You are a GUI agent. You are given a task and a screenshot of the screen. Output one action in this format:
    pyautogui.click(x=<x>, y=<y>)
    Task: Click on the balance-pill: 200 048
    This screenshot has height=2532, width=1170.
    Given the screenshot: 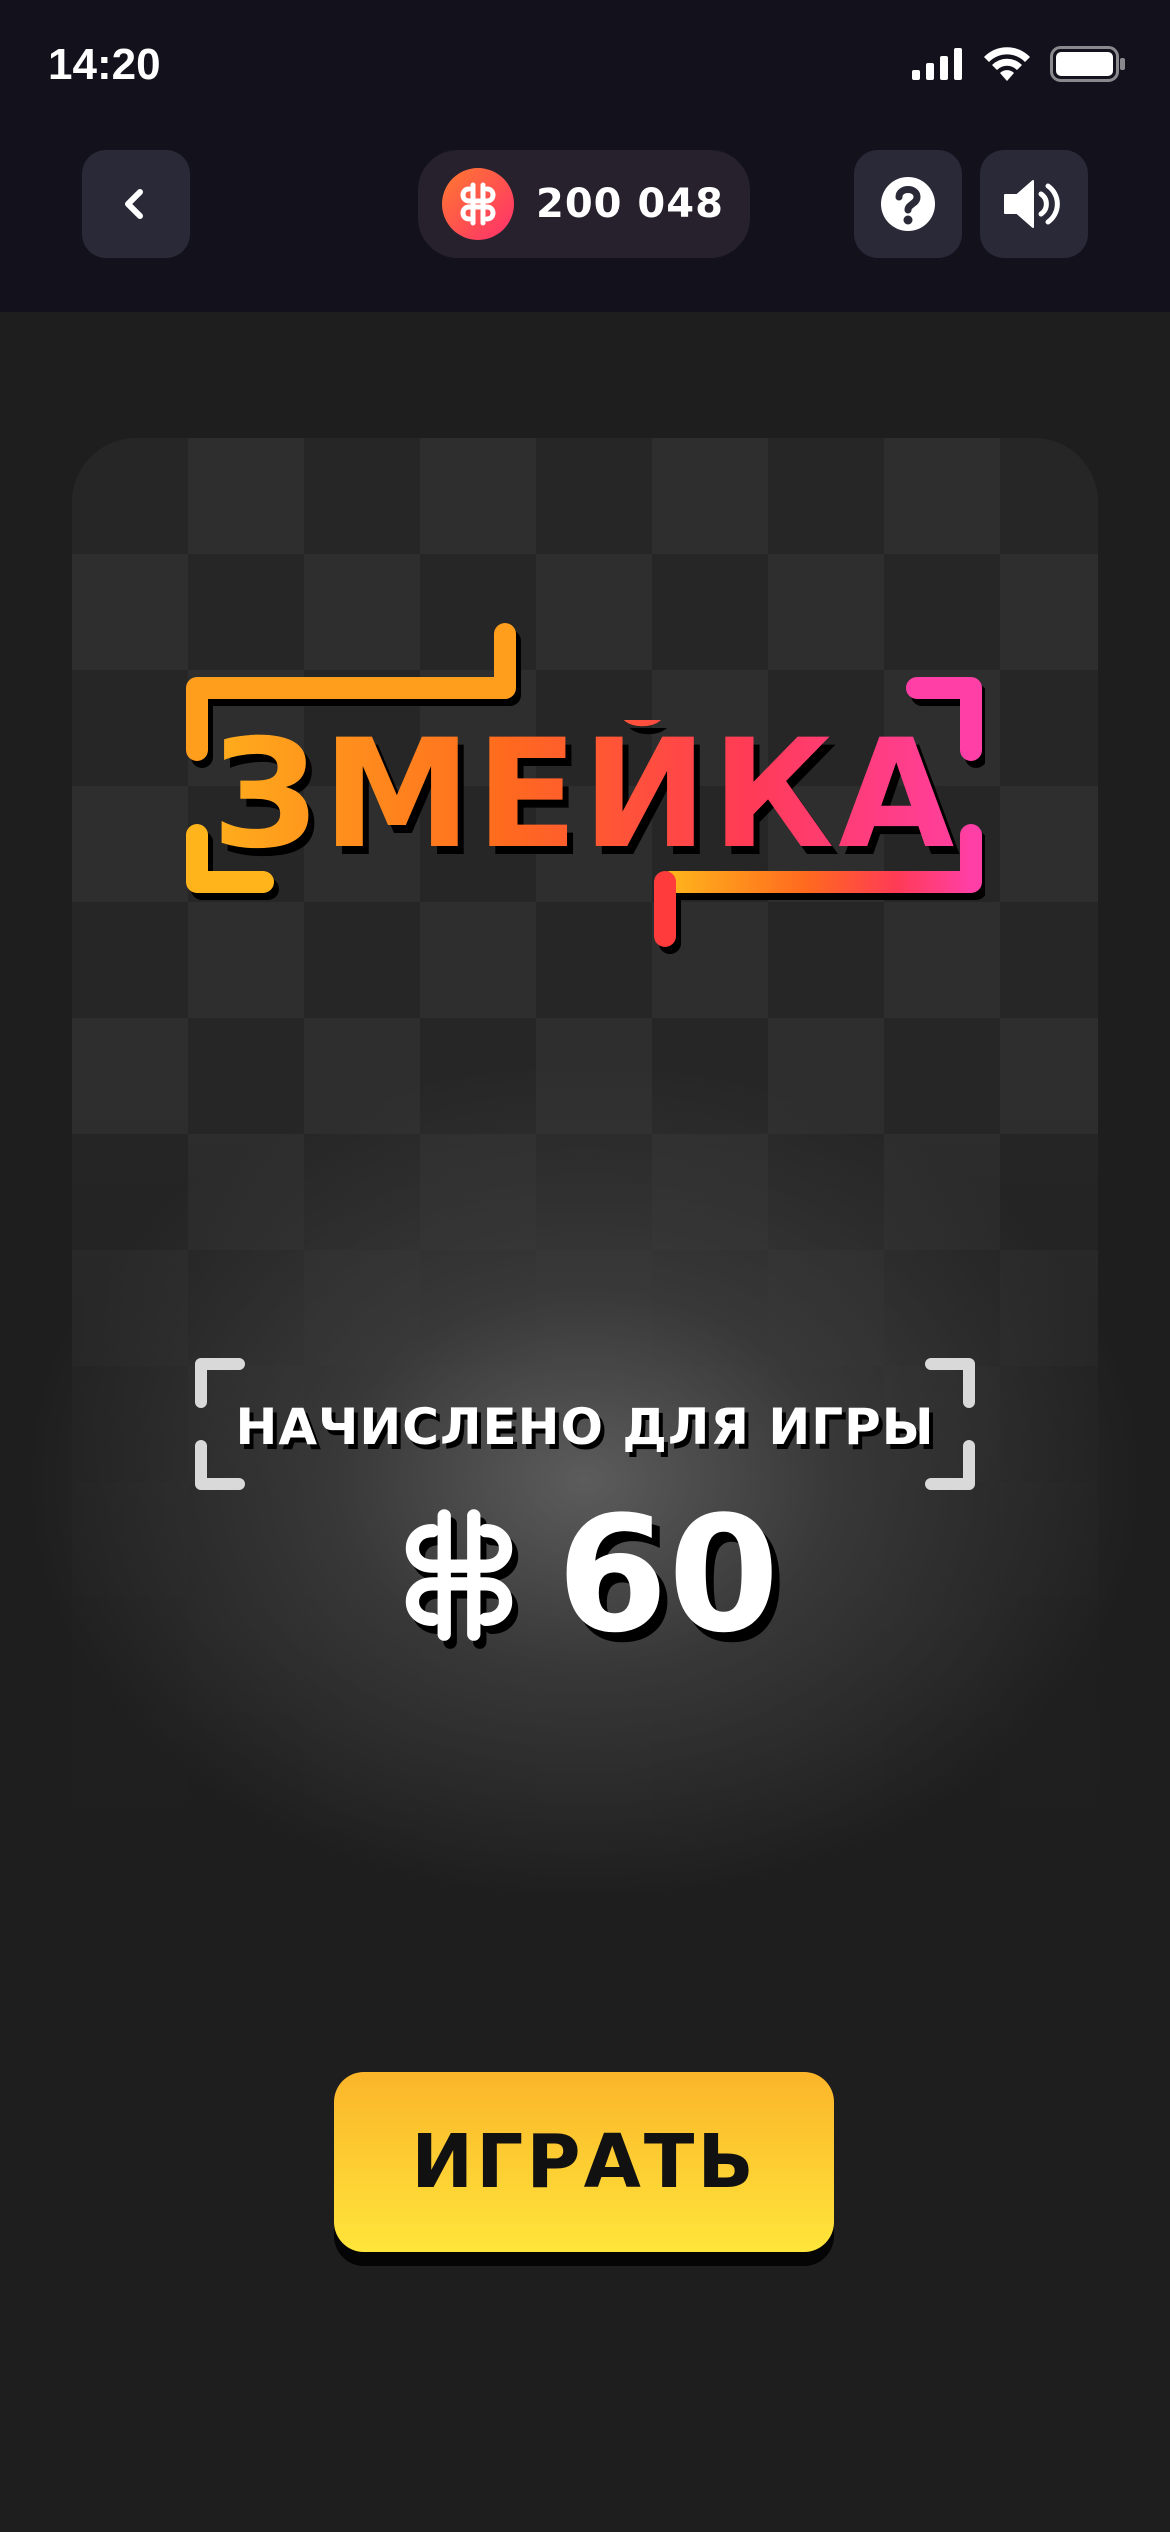 What is the action you would take?
    pyautogui.click(x=584, y=204)
    